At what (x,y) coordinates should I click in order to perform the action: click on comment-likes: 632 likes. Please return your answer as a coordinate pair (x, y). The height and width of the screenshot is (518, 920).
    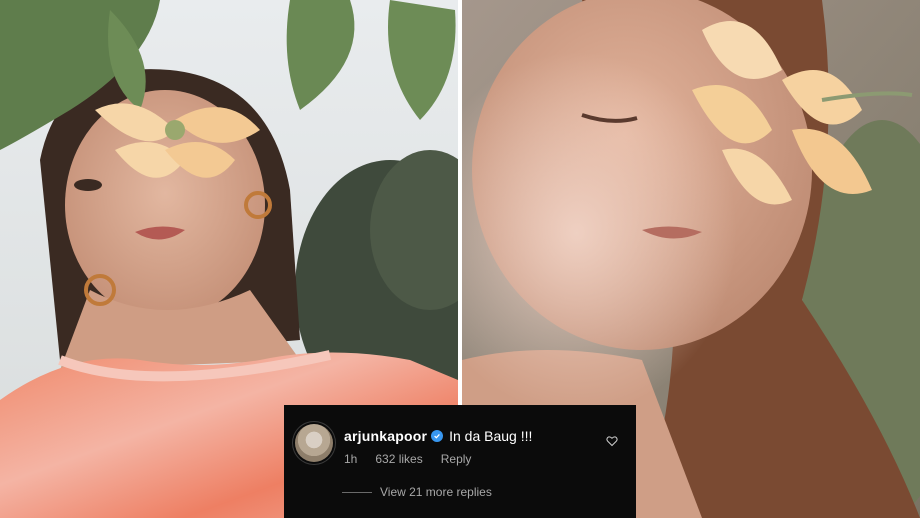
    Looking at the image, I should click on (398, 459).